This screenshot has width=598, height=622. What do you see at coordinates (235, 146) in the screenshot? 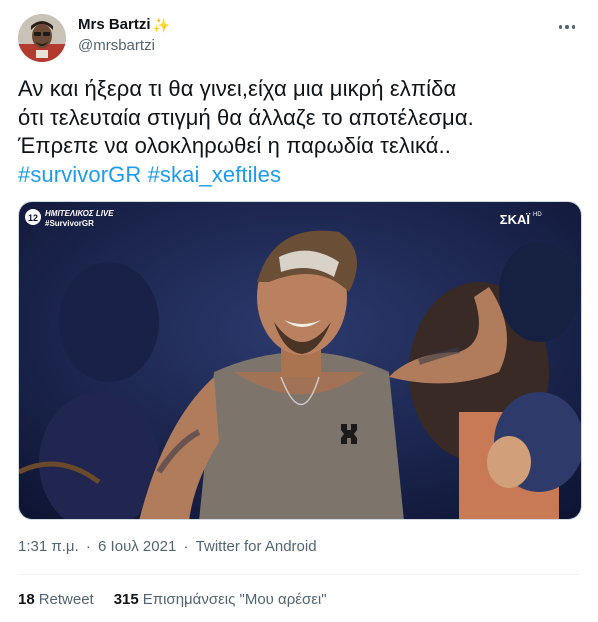
I see `tweet-text-line: Έπρεπε να ολοκληρωθεί η παρωδία τελικά..` at bounding box center [235, 146].